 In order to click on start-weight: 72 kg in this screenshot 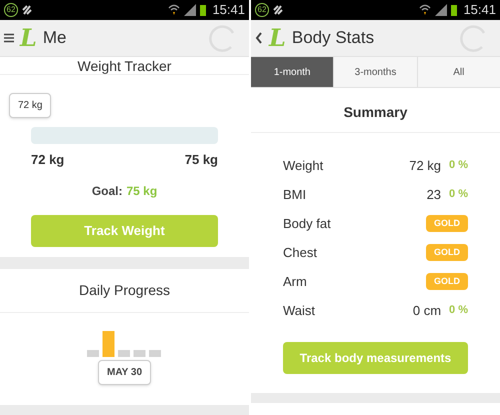, I will do `click(47, 160)`.